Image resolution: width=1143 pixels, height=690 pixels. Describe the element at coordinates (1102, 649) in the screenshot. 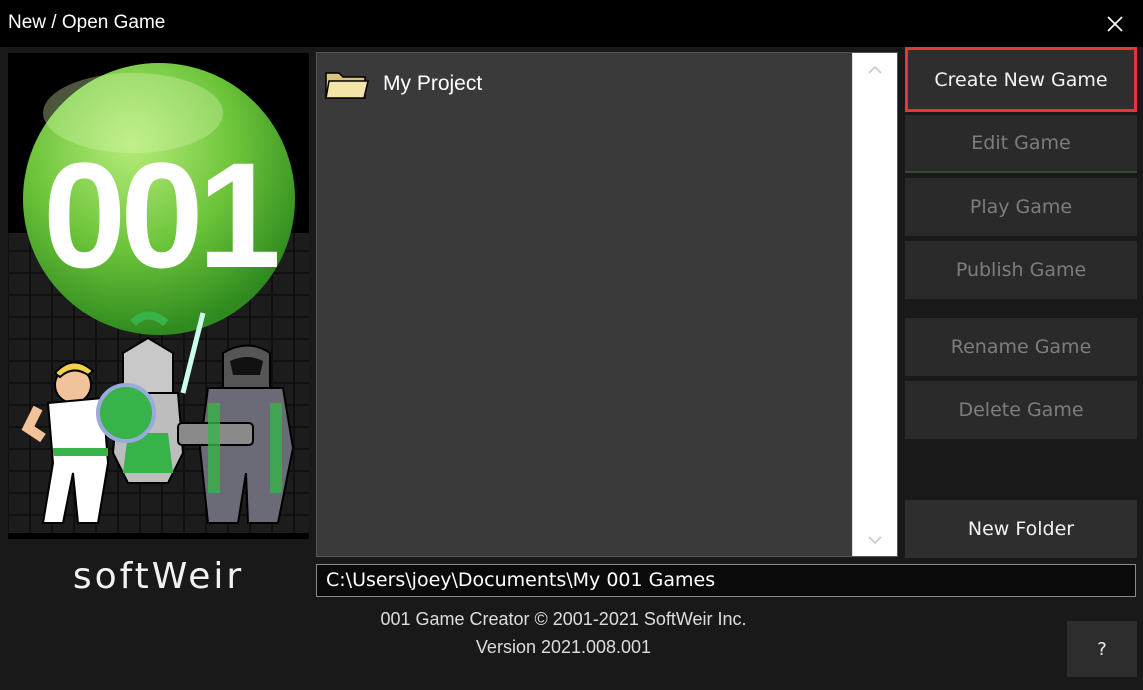

I see `help-button: ?` at that location.